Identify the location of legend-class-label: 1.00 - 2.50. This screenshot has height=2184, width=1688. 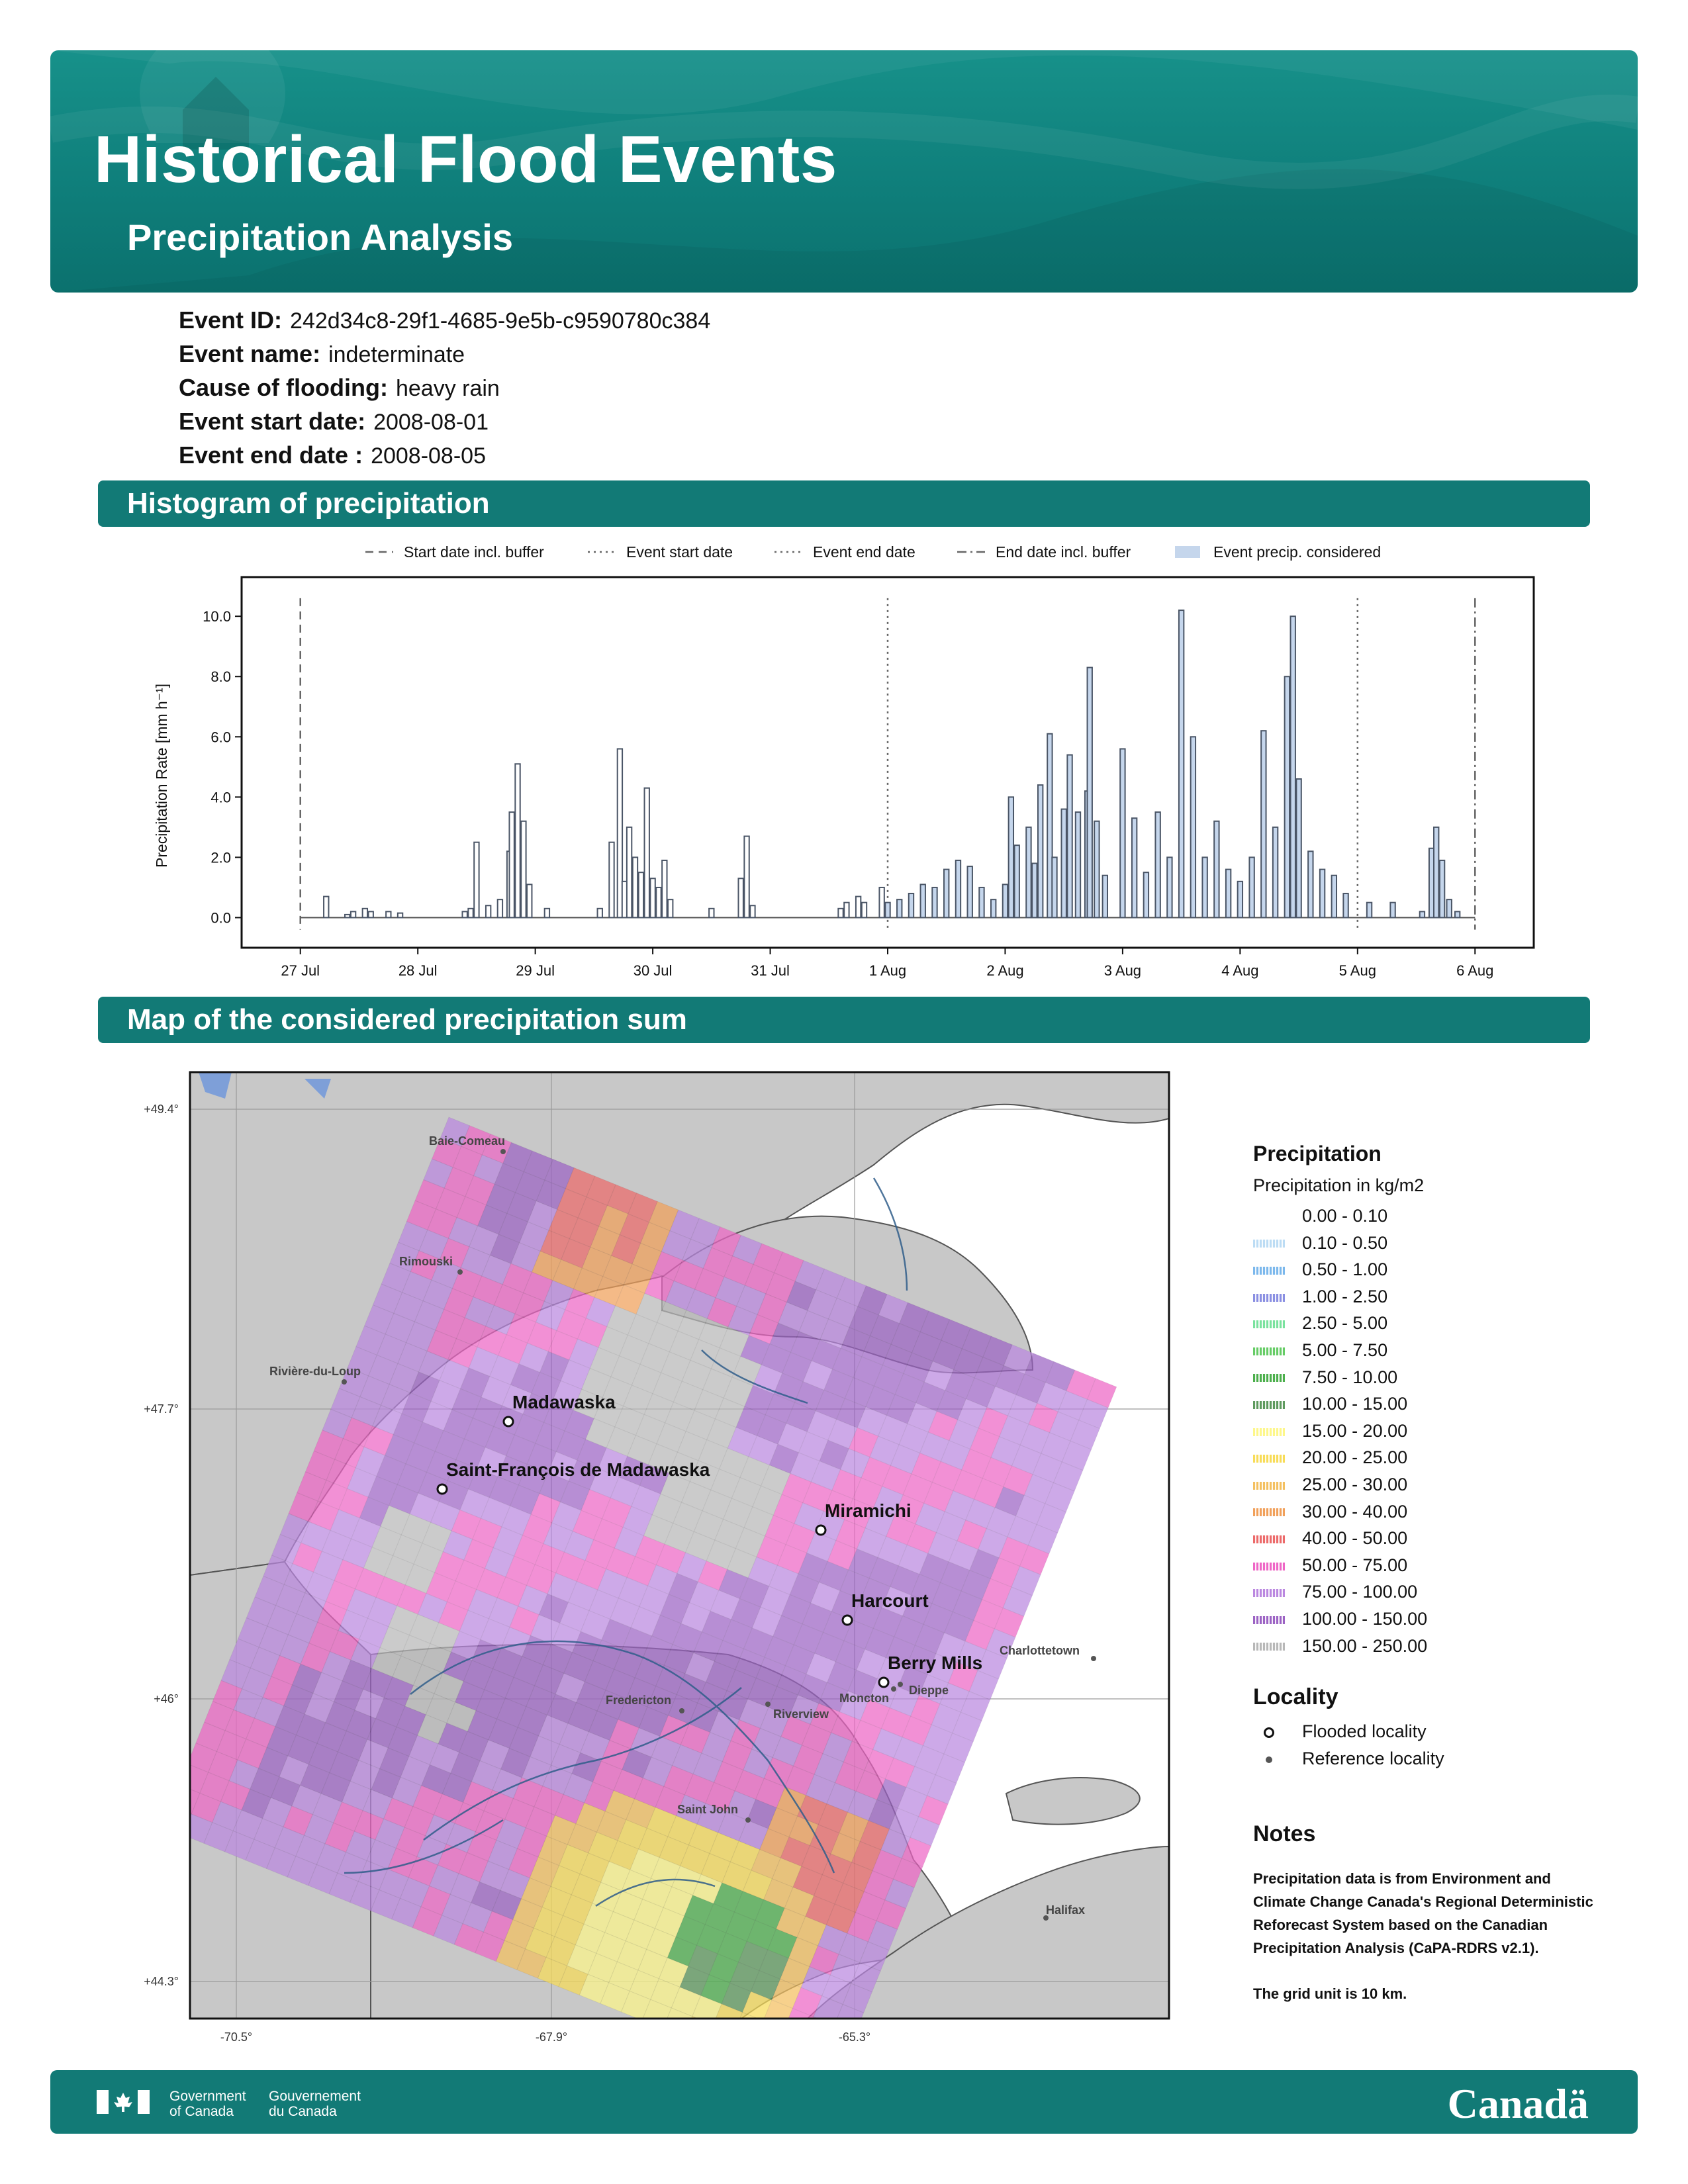
(1345, 1296).